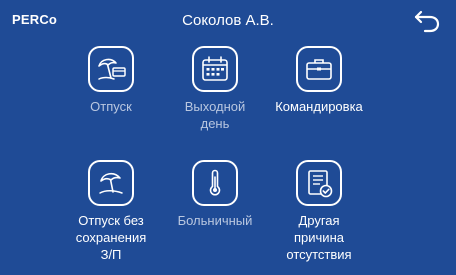 This screenshot has height=275, width=456. I want to click on tile-other-reason: Другая причина отсутствия, so click(319, 211).